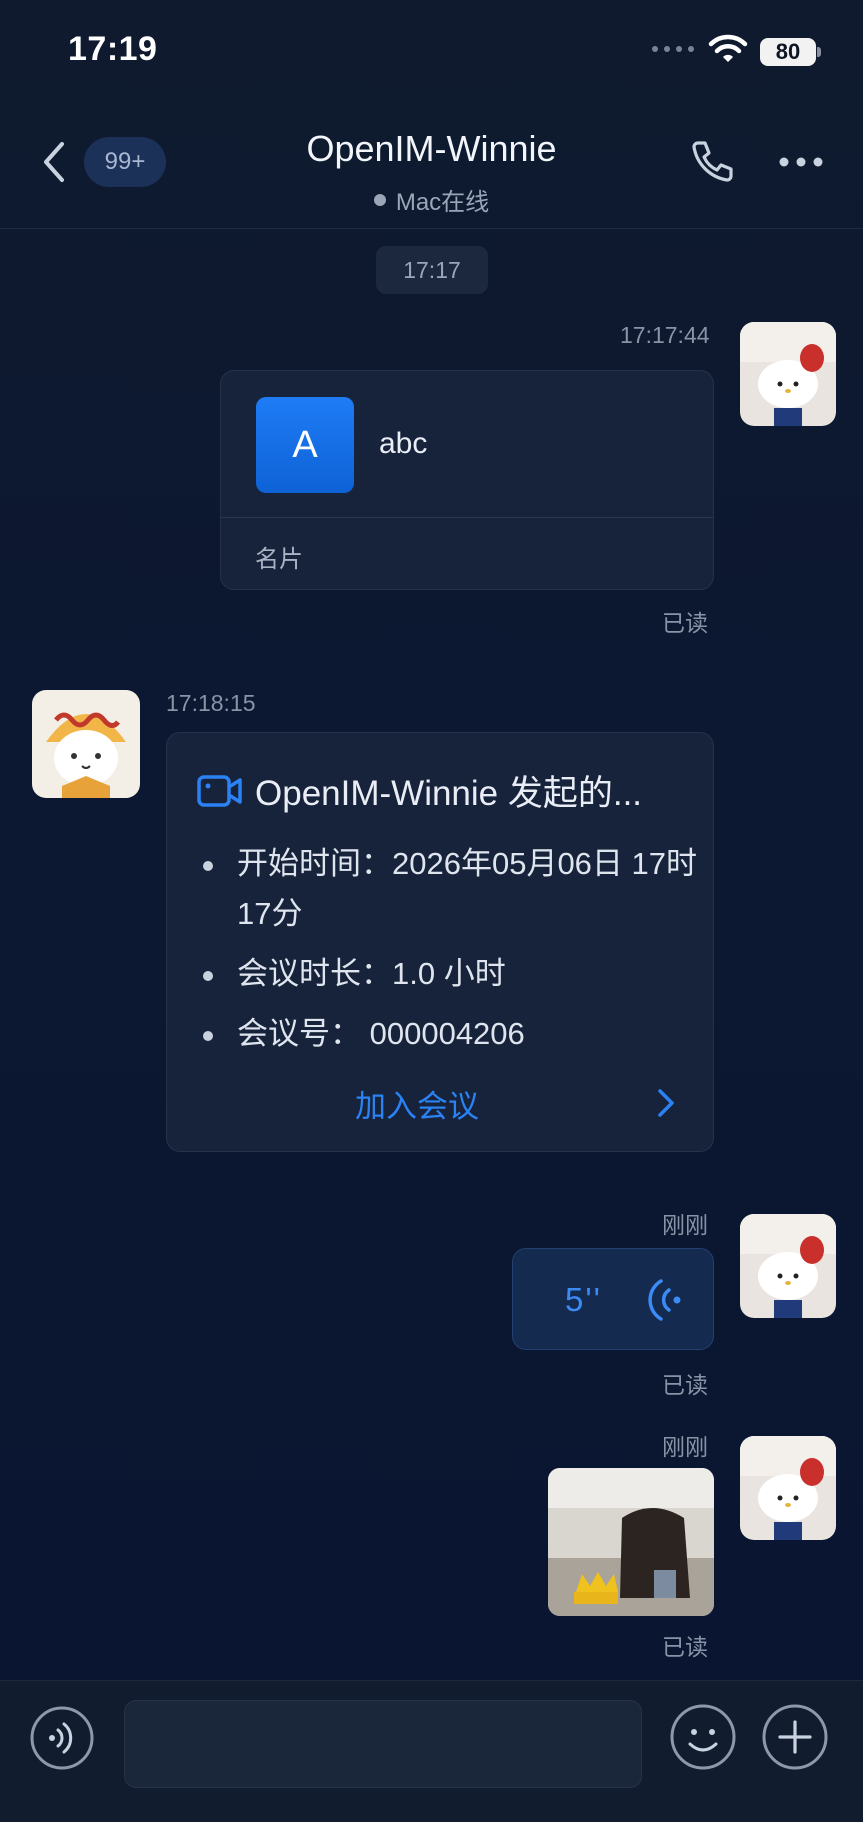 Image resolution: width=863 pixels, height=1822 pixels. I want to click on contact-avatar, so click(86, 744).